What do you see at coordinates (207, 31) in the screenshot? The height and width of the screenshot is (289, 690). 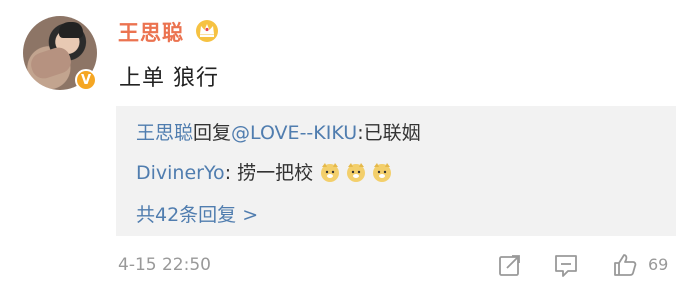 I see `crown-icon` at bounding box center [207, 31].